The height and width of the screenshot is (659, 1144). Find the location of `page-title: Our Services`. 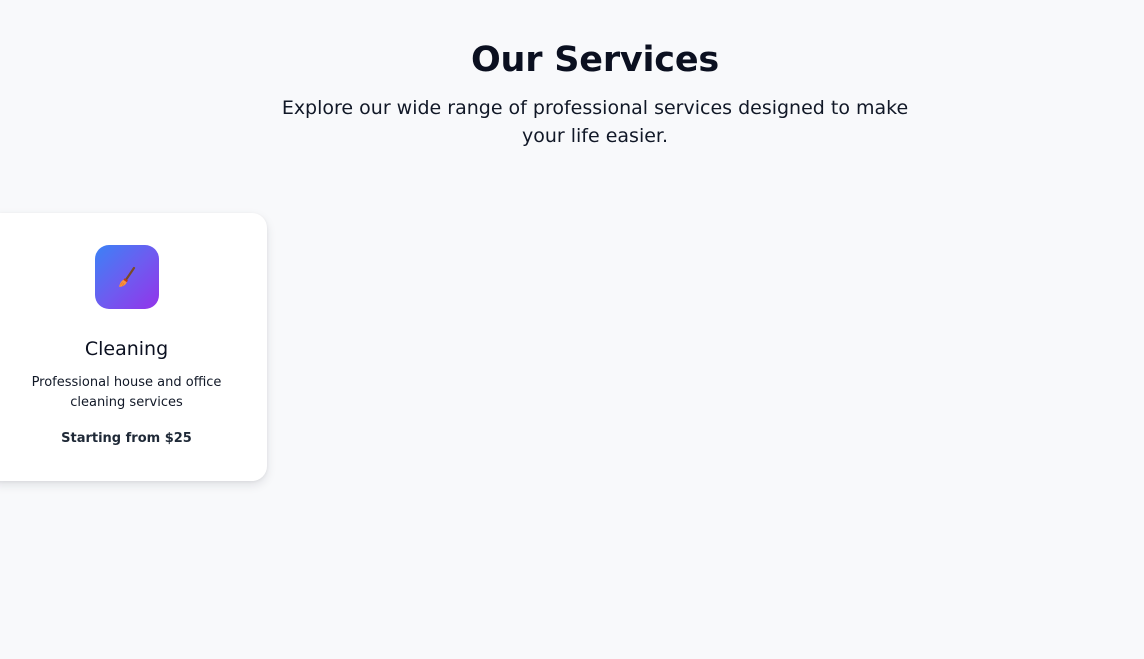

page-title: Our Services is located at coordinates (595, 60).